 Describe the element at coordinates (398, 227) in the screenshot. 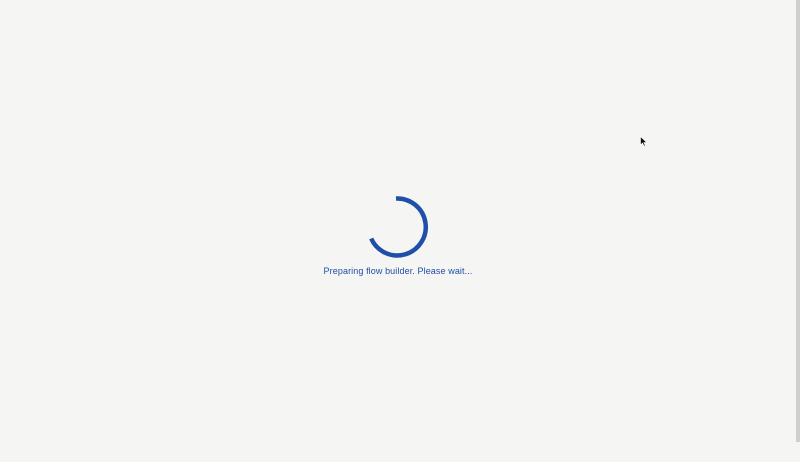

I see `loading-spinner-icon` at that location.